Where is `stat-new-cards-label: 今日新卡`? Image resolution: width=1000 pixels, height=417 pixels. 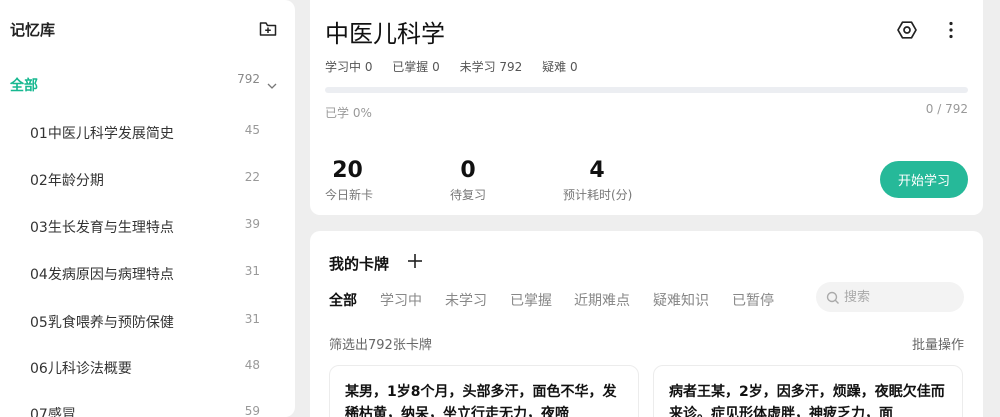
stat-new-cards-label: 今日新卡 is located at coordinates (349, 195).